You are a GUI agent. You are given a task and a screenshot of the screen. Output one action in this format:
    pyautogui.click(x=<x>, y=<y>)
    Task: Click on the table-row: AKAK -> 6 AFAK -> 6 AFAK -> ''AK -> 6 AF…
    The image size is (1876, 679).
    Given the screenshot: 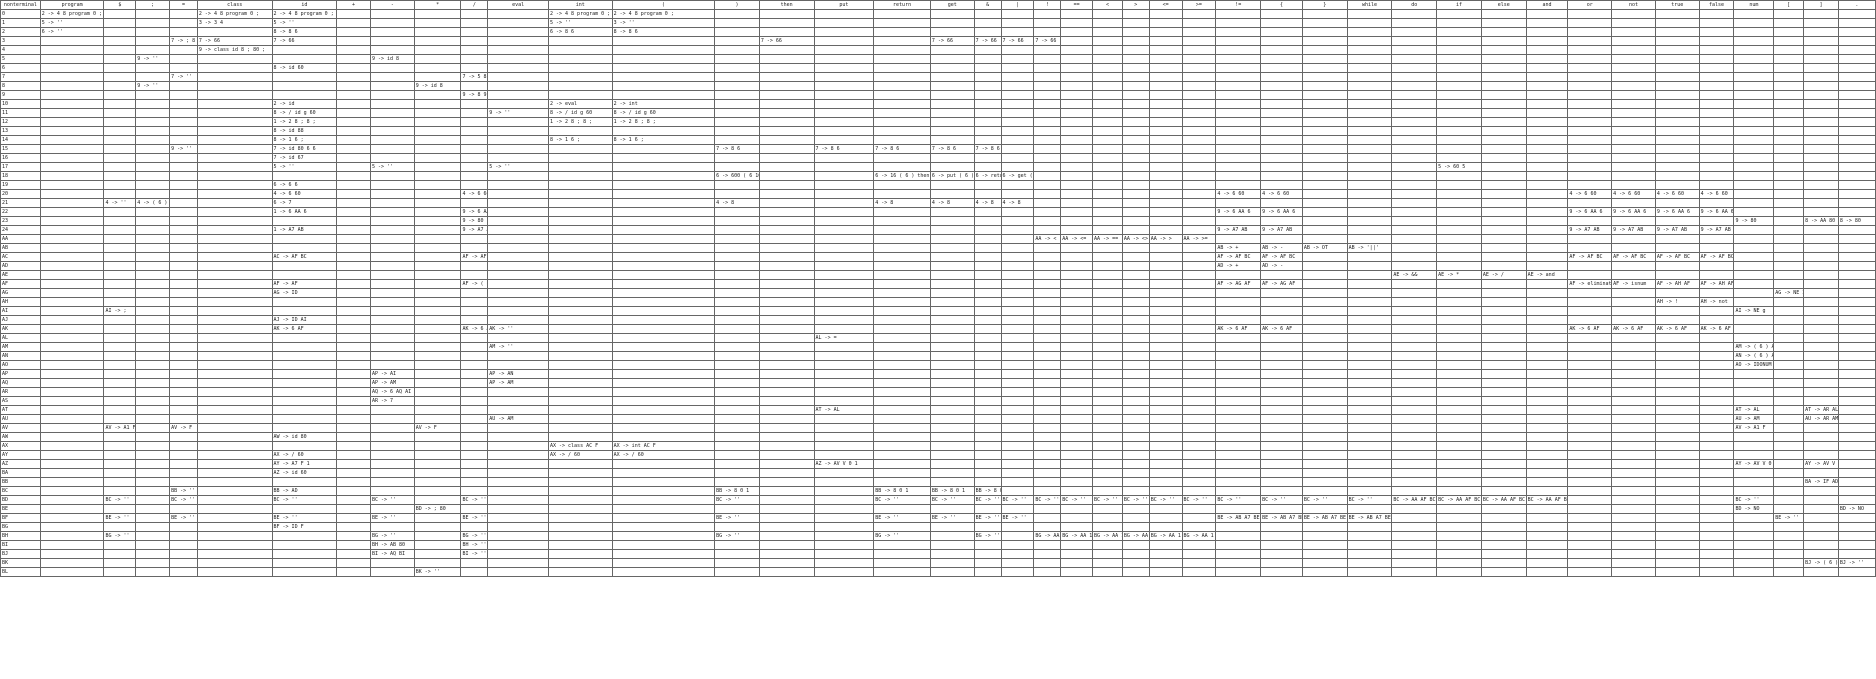 What is the action you would take?
    pyautogui.click(x=938, y=329)
    